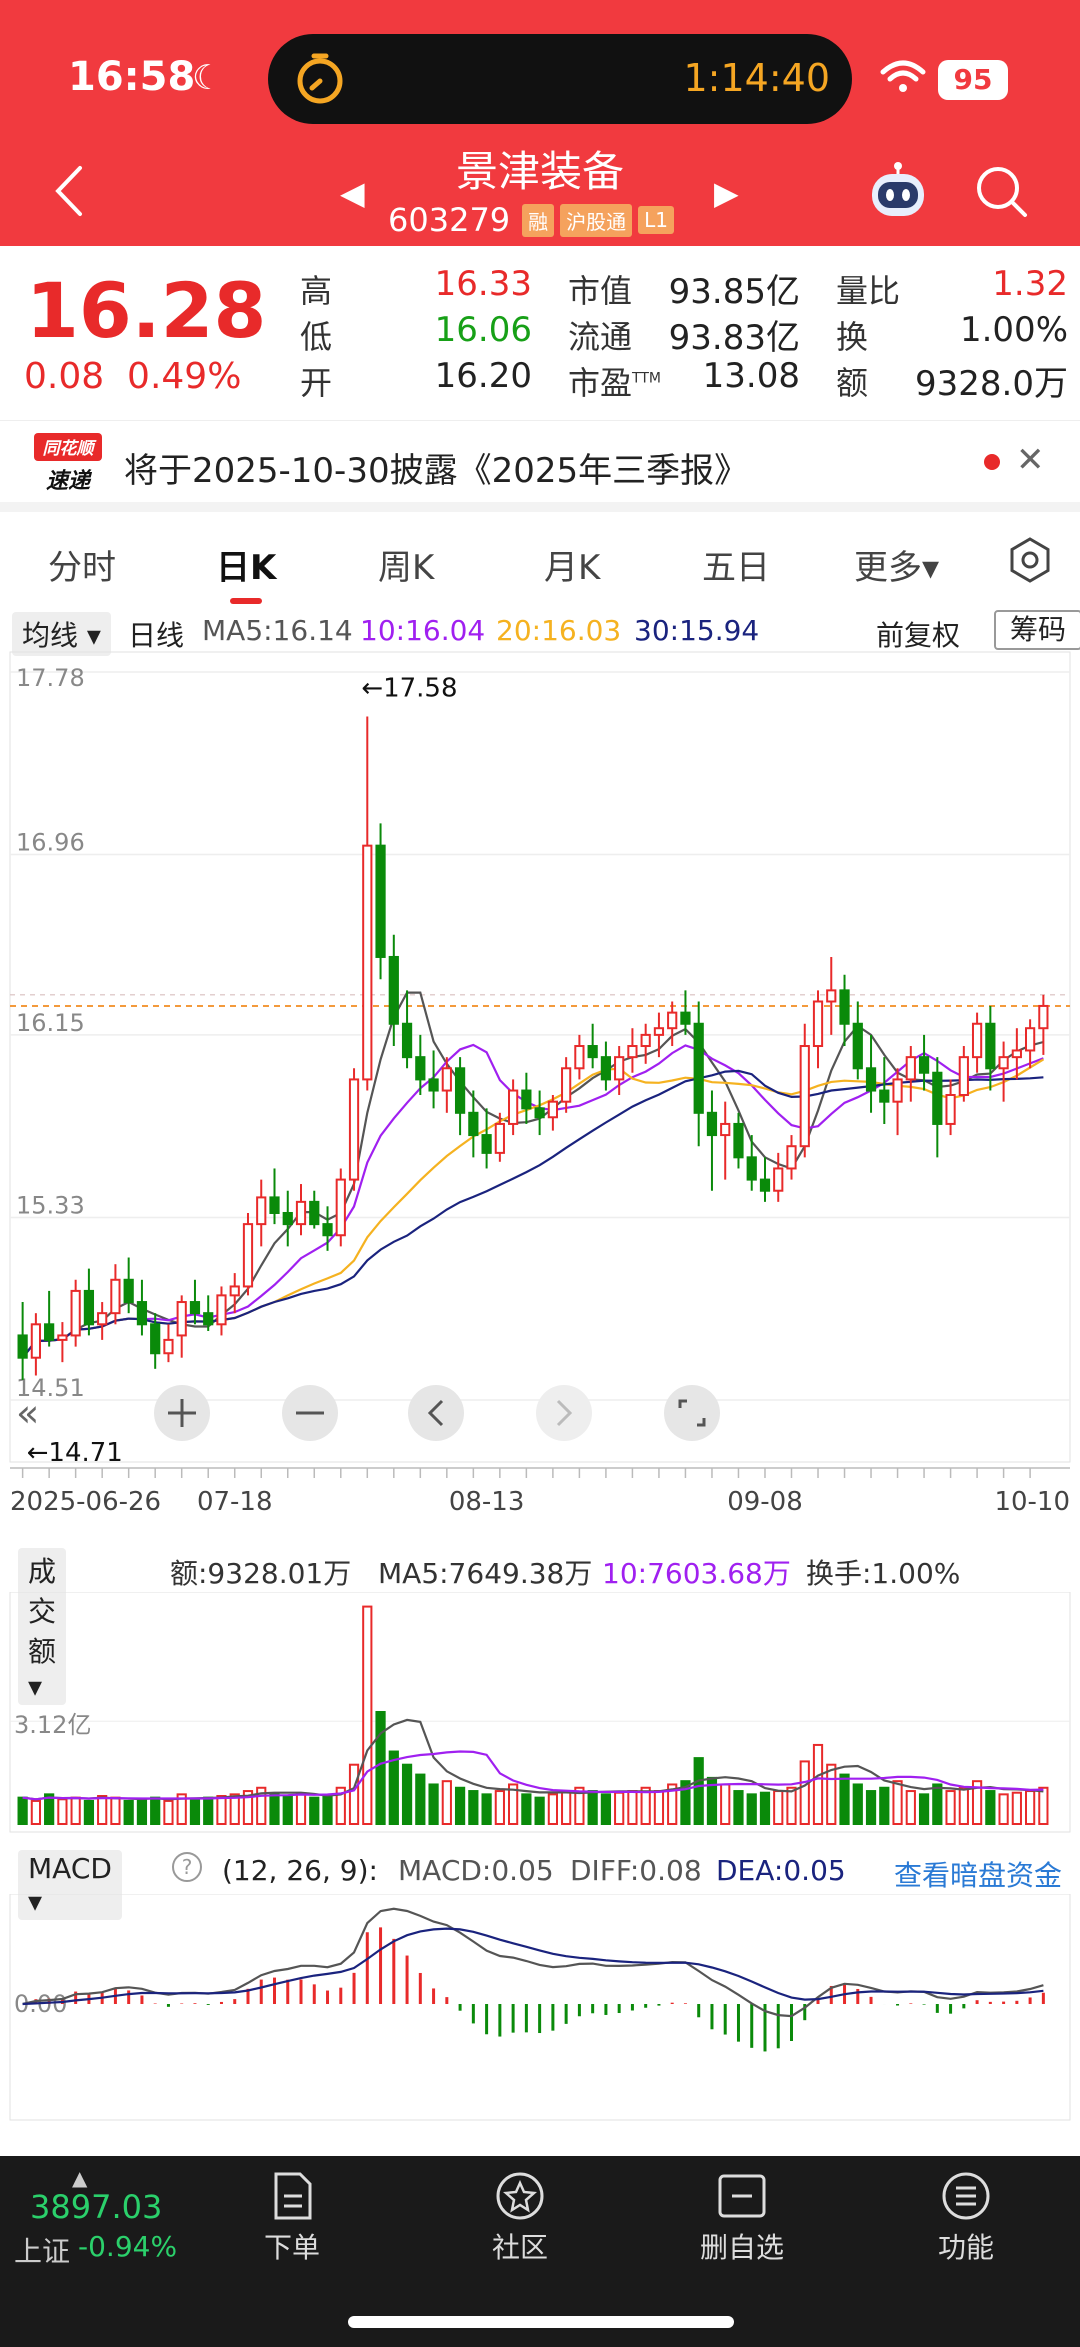 This screenshot has width=1080, height=2347. What do you see at coordinates (246, 564) in the screenshot?
I see `tab-daily-k: 日K` at bounding box center [246, 564].